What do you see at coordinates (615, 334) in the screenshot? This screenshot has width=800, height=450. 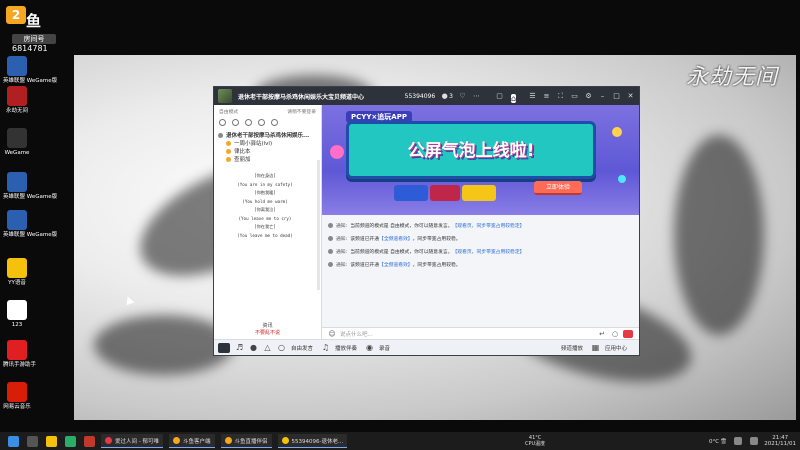 I see `bubble-icon: ○` at bounding box center [615, 334].